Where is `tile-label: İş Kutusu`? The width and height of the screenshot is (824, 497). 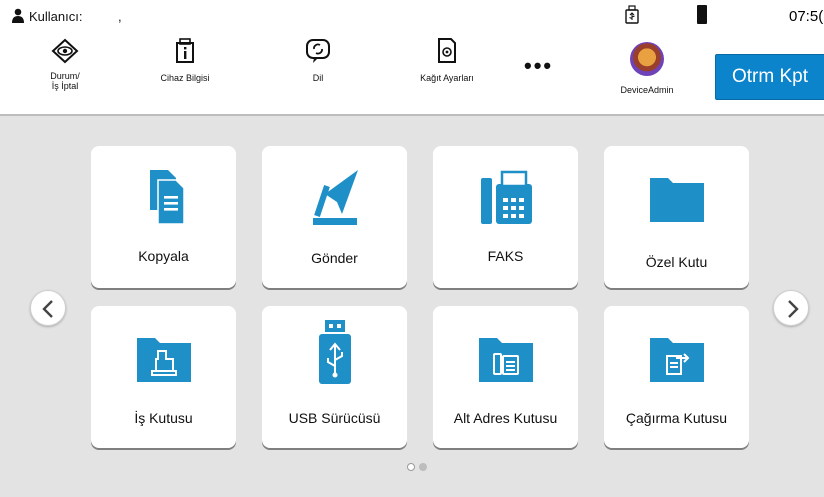 tile-label: İş Kutusu is located at coordinates (163, 418).